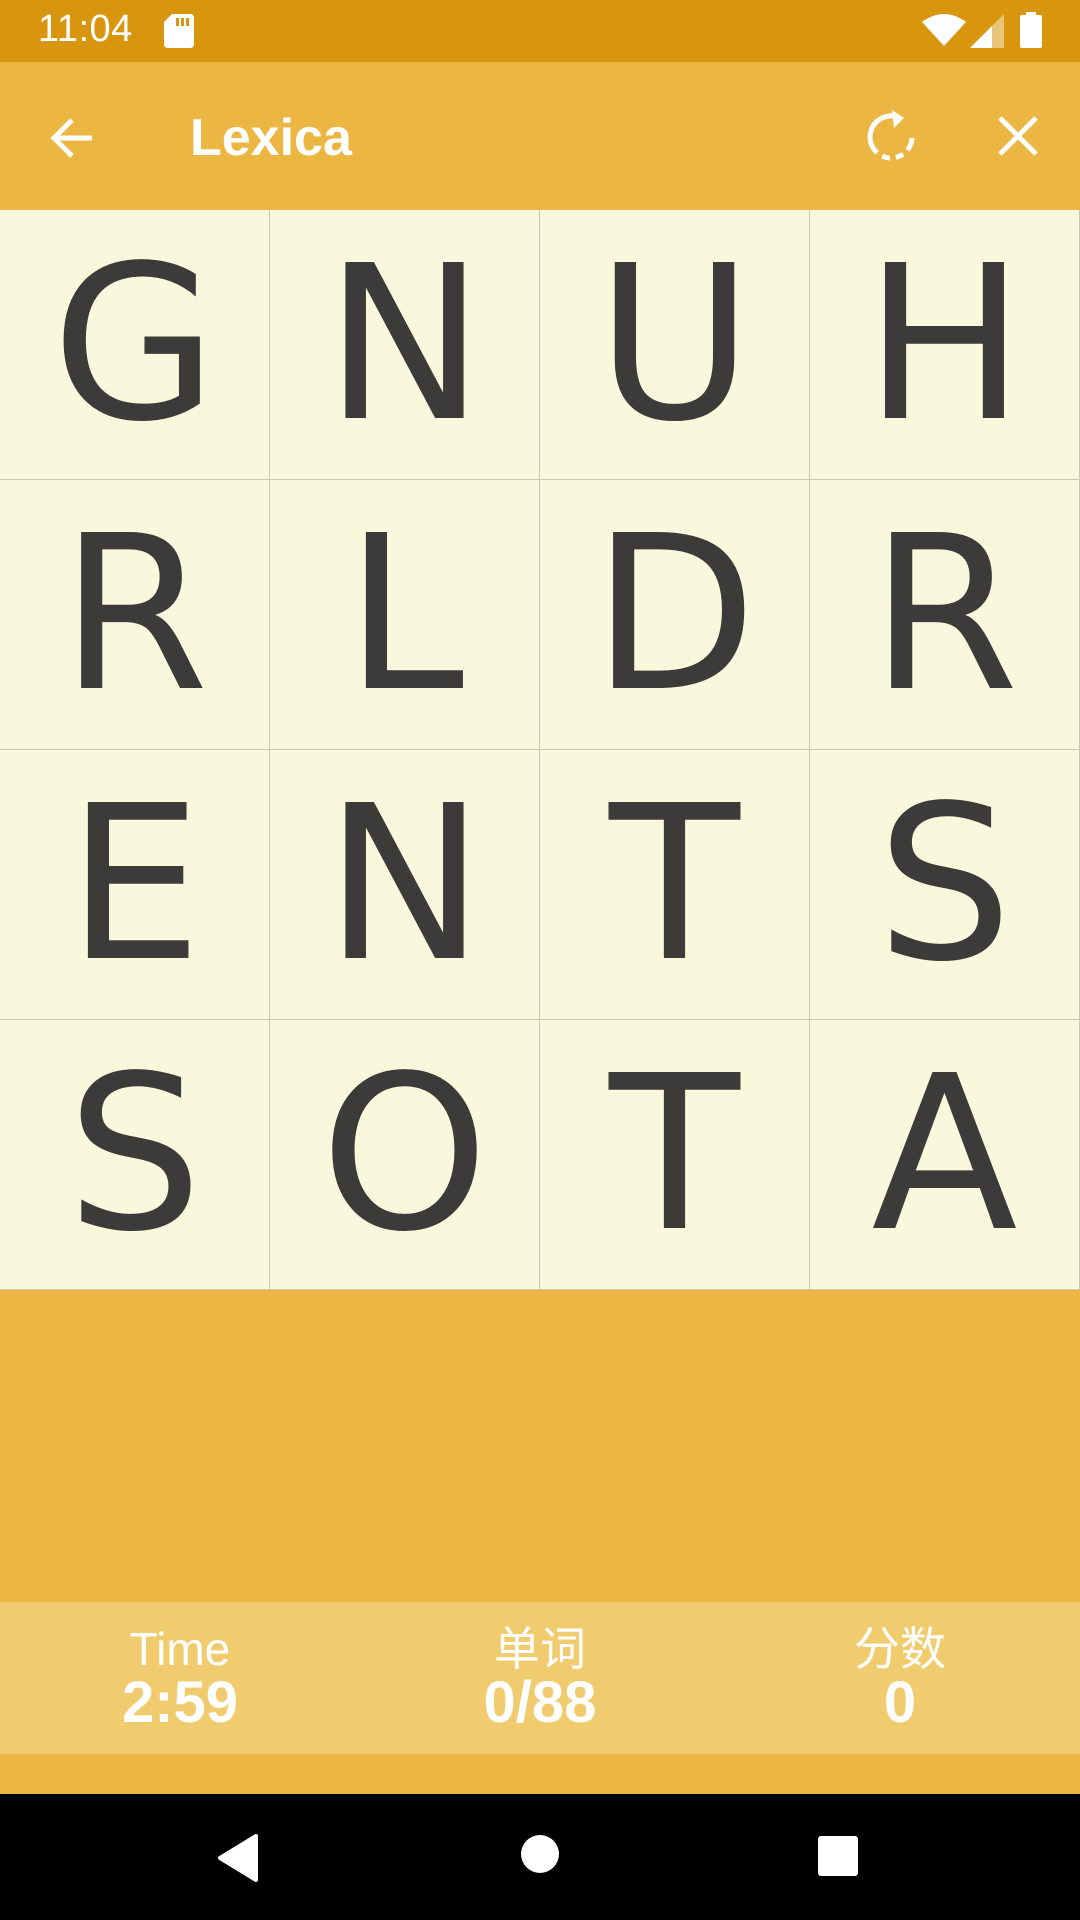 This screenshot has height=1920, width=1080. What do you see at coordinates (945, 1155) in the screenshot?
I see `tile-r4-c4: A` at bounding box center [945, 1155].